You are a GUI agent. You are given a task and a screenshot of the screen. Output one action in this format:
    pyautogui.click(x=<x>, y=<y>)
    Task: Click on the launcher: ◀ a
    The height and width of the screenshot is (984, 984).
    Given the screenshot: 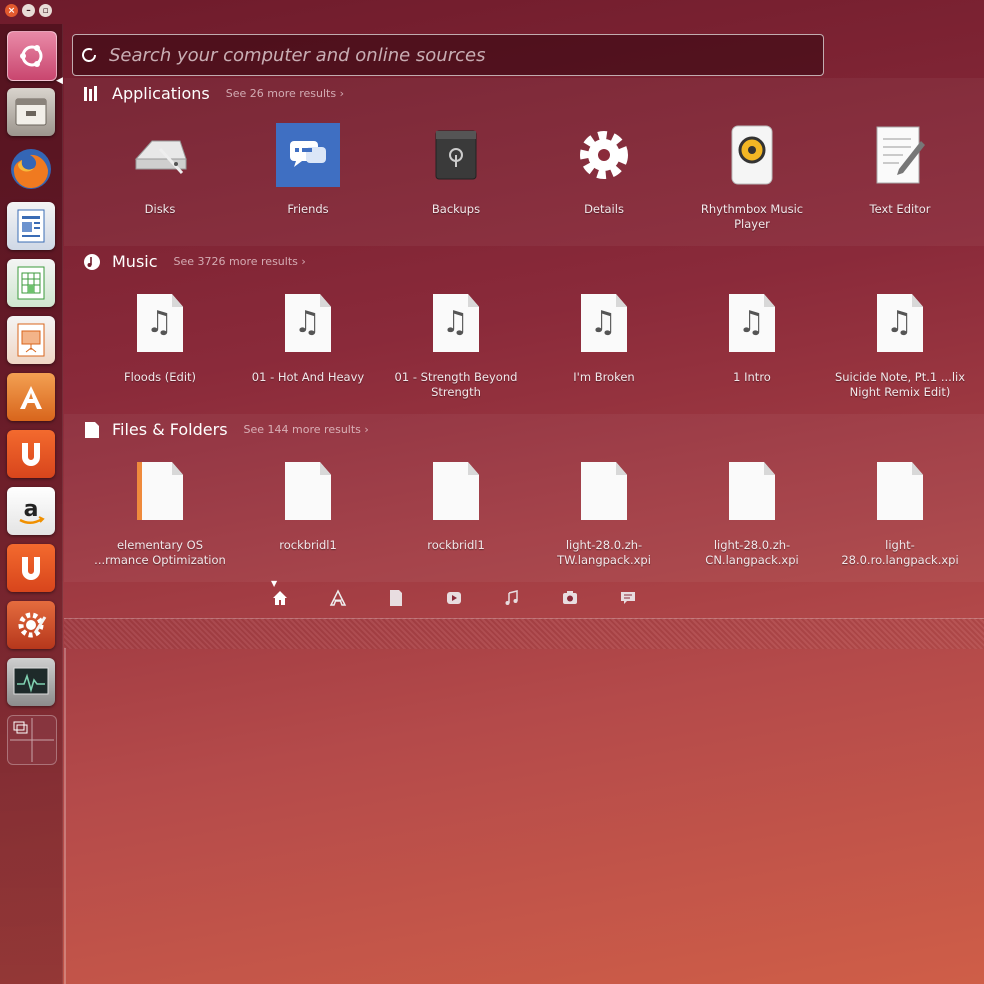 What is the action you would take?
    pyautogui.click(x=31, y=504)
    